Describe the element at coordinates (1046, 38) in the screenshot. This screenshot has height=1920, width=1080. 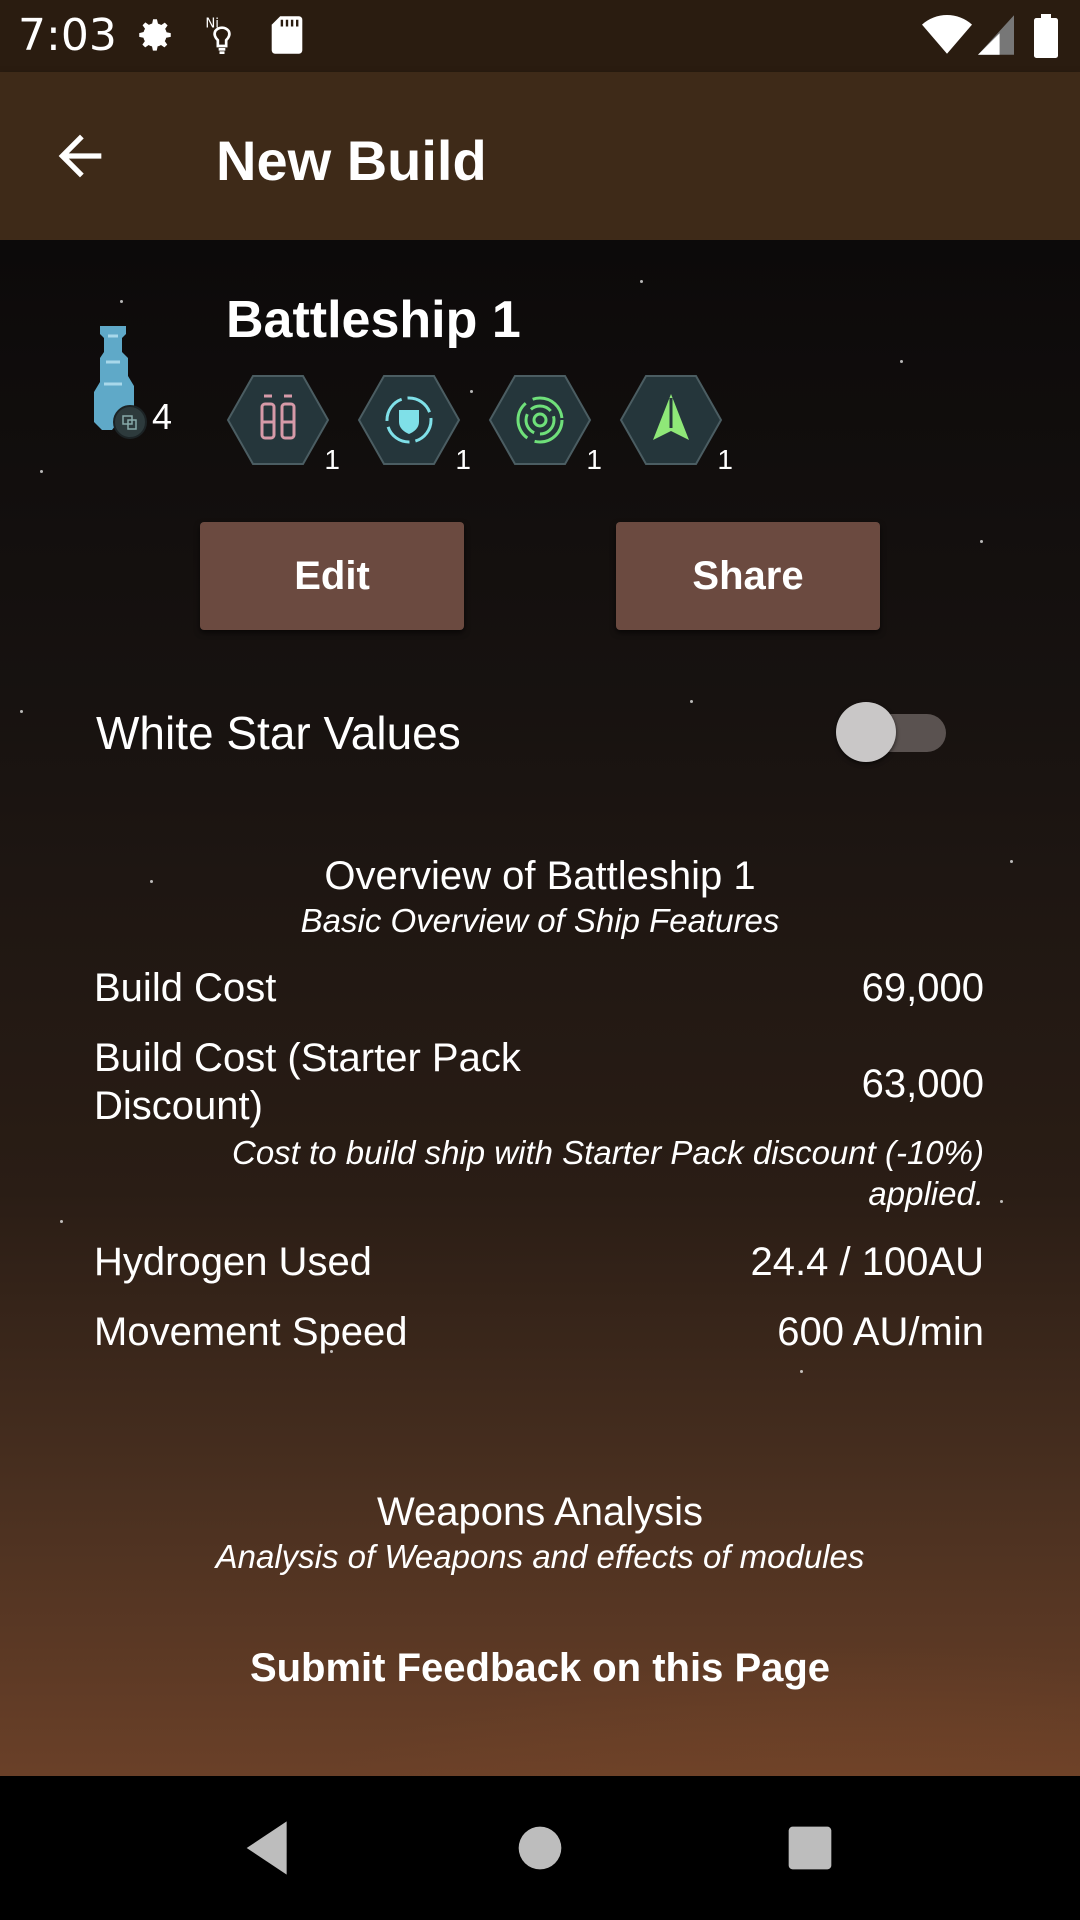
I see `battery-icon` at that location.